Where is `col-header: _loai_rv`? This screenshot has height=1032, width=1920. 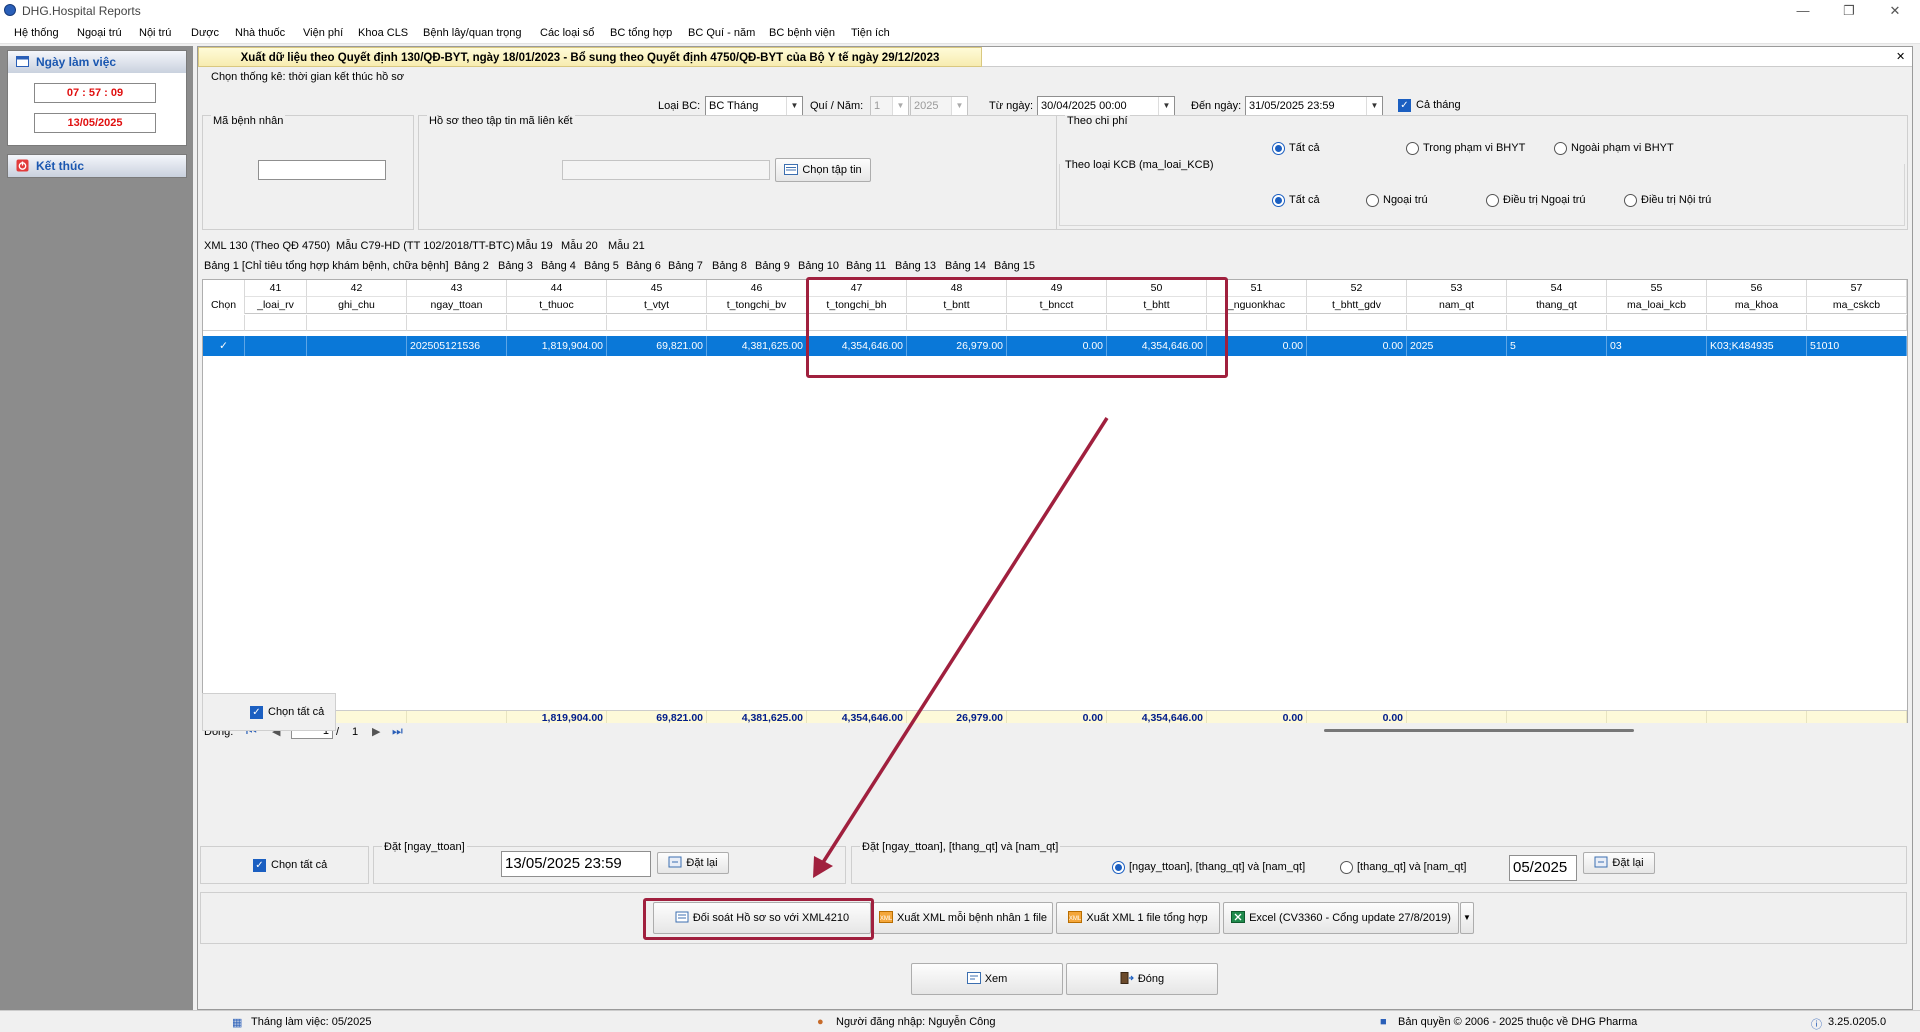
col-header: _loai_rv is located at coordinates (276, 305).